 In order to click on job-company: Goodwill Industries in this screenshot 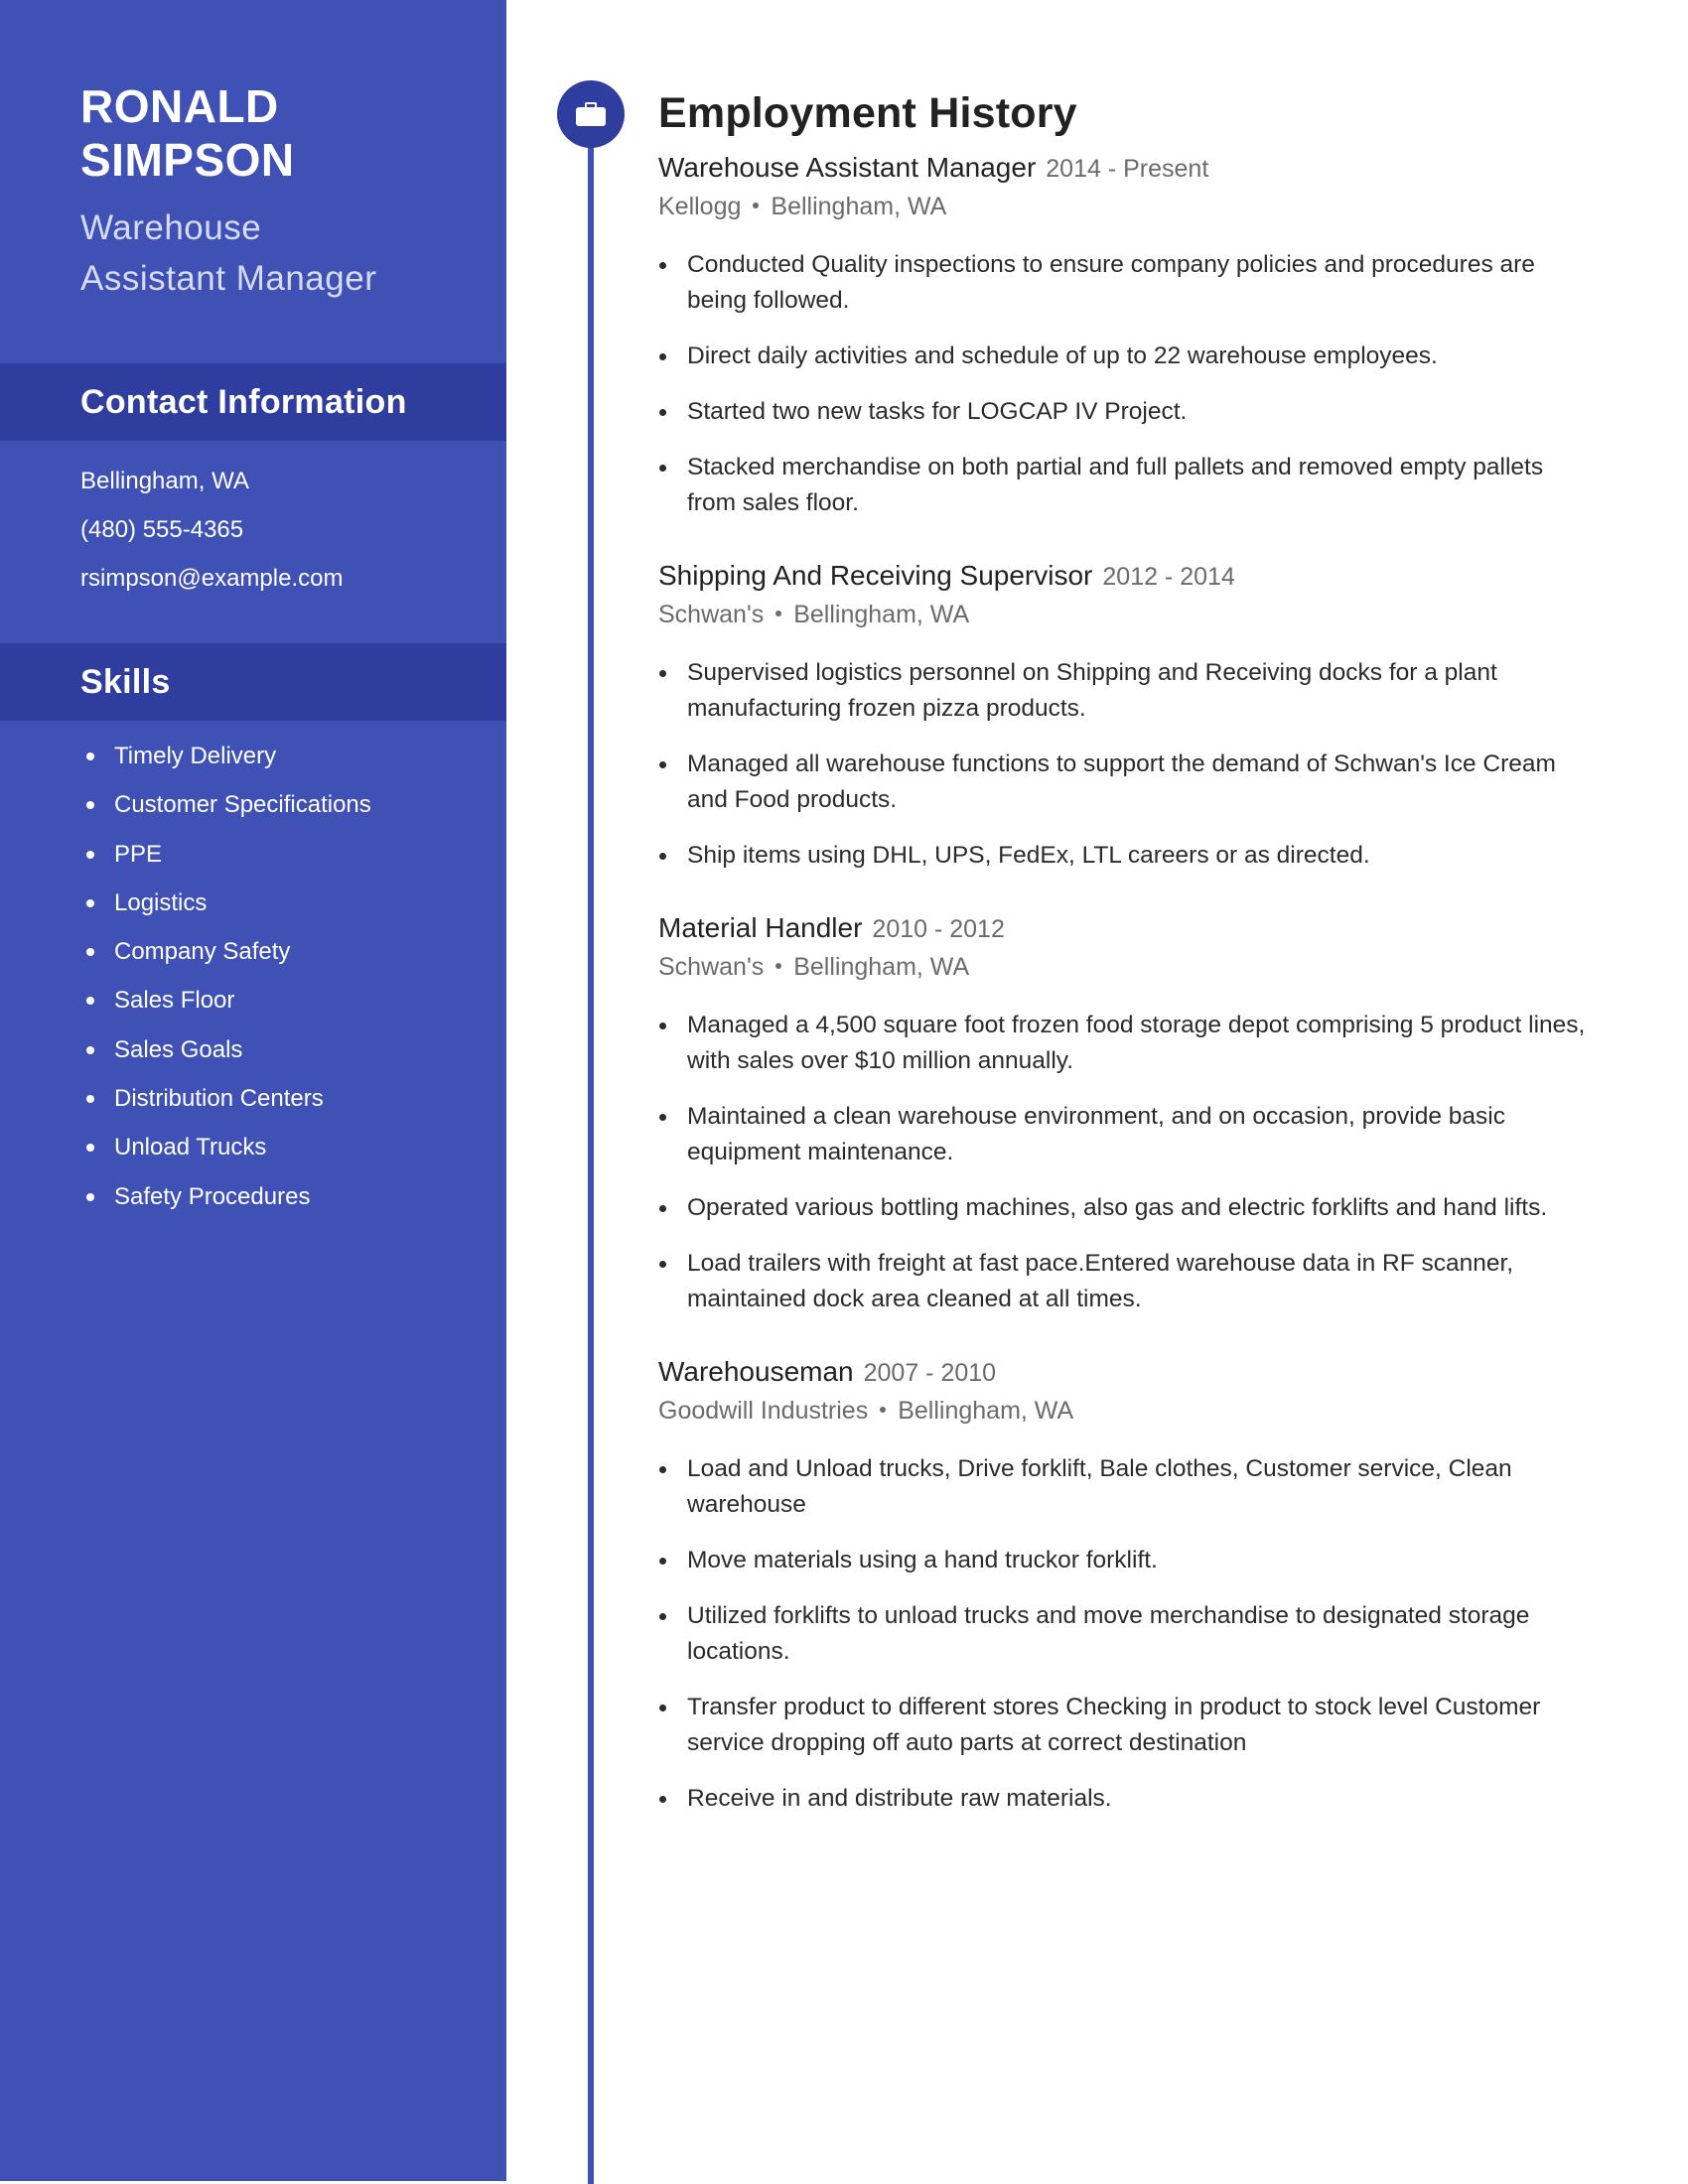, I will do `click(763, 1411)`.